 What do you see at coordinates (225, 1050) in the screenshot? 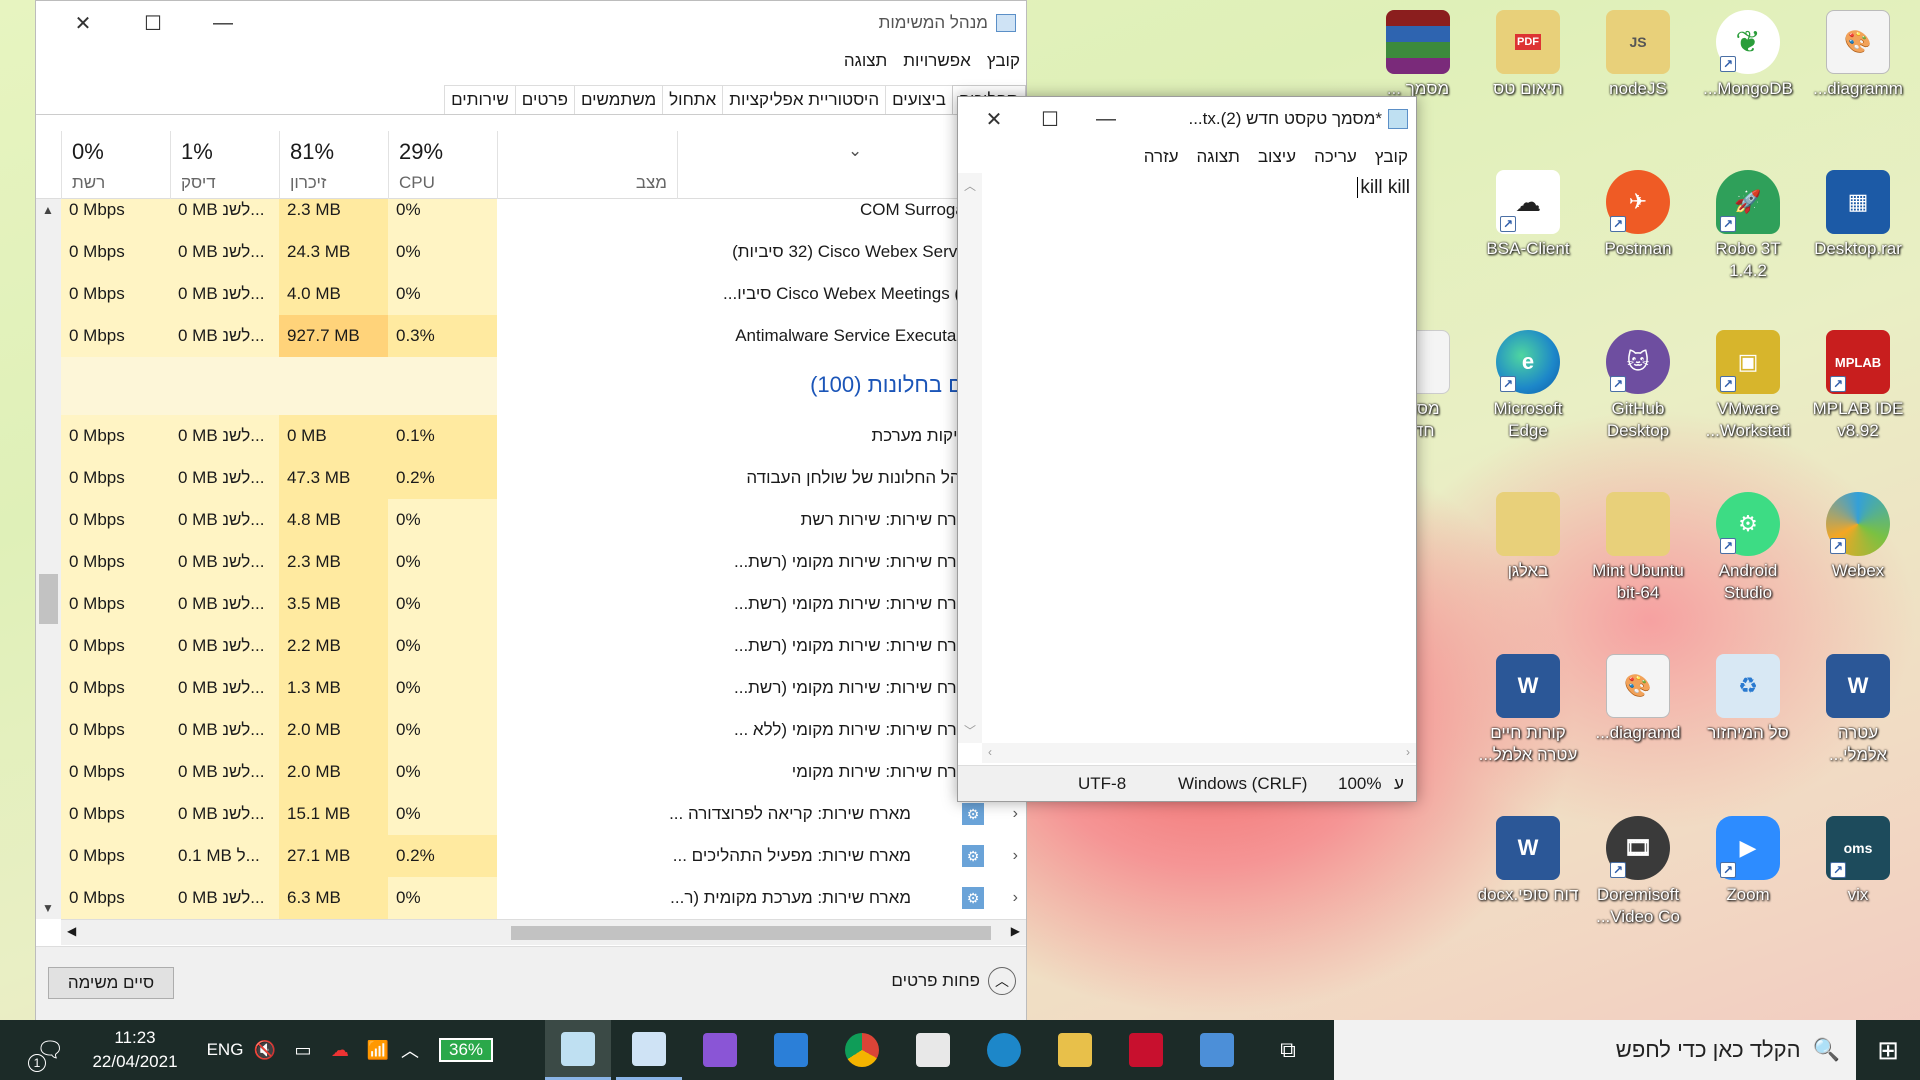
I see `language-indicator: ENG` at bounding box center [225, 1050].